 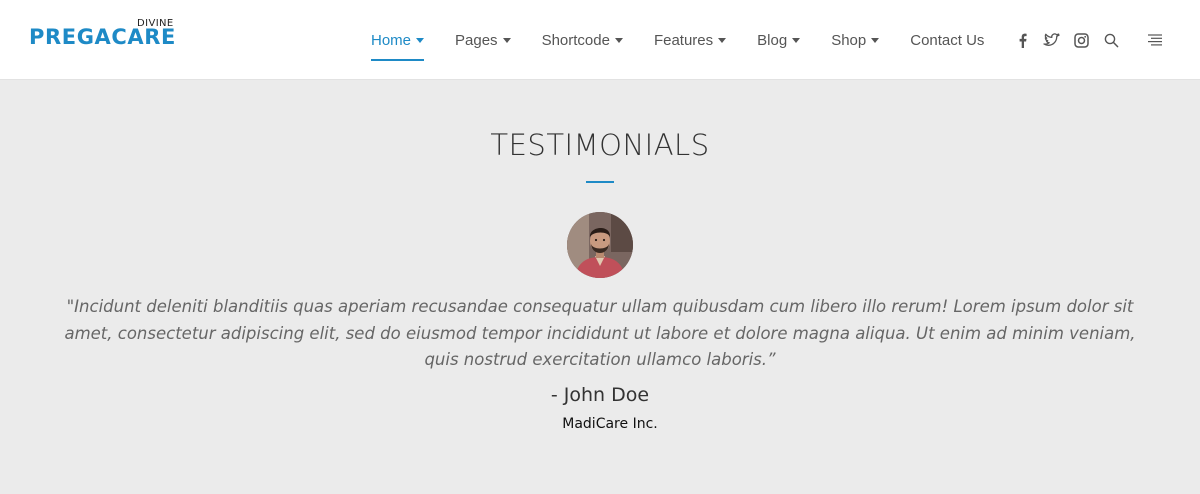 I want to click on nav-item-blog: Blog, so click(x=779, y=40).